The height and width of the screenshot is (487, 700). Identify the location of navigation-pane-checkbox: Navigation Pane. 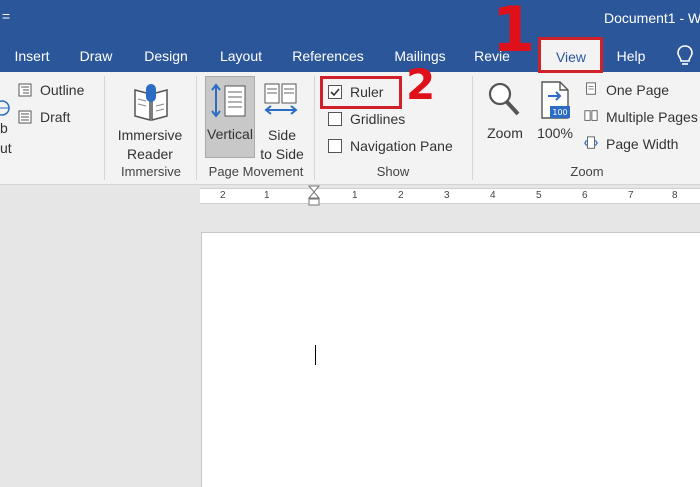
(393, 146).